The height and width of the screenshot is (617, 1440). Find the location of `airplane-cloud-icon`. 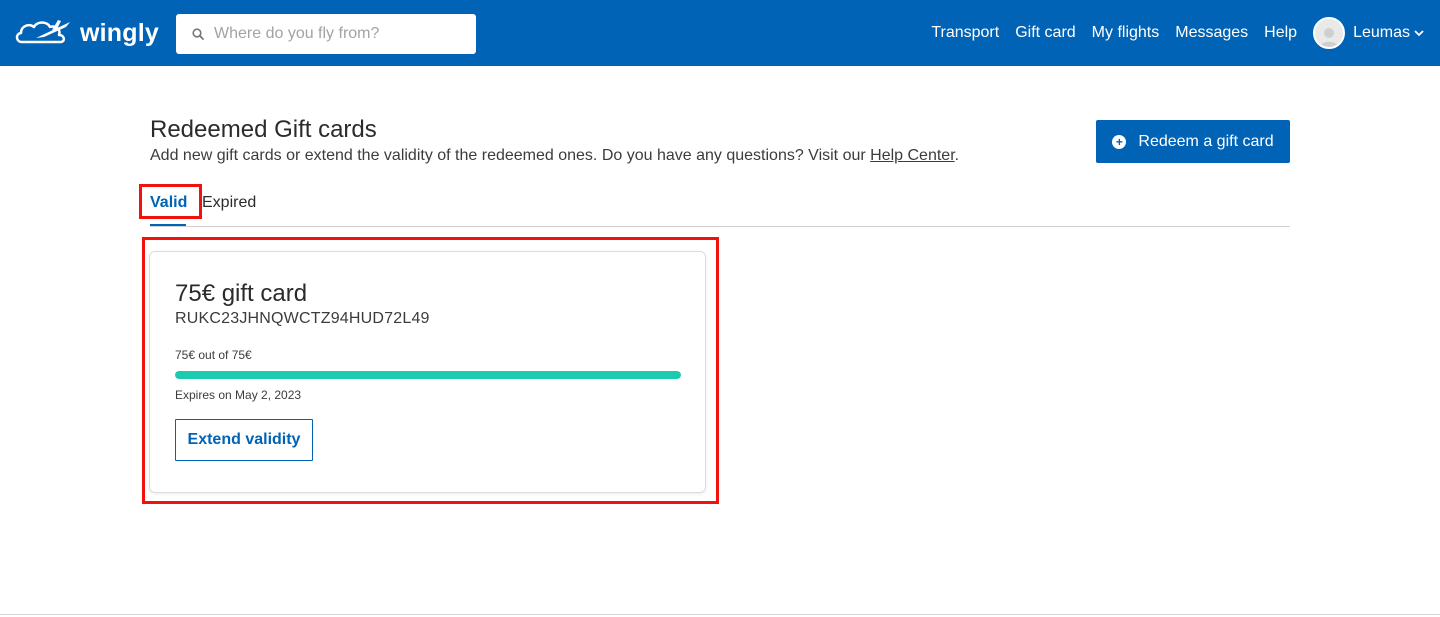

airplane-cloud-icon is located at coordinates (42, 32).